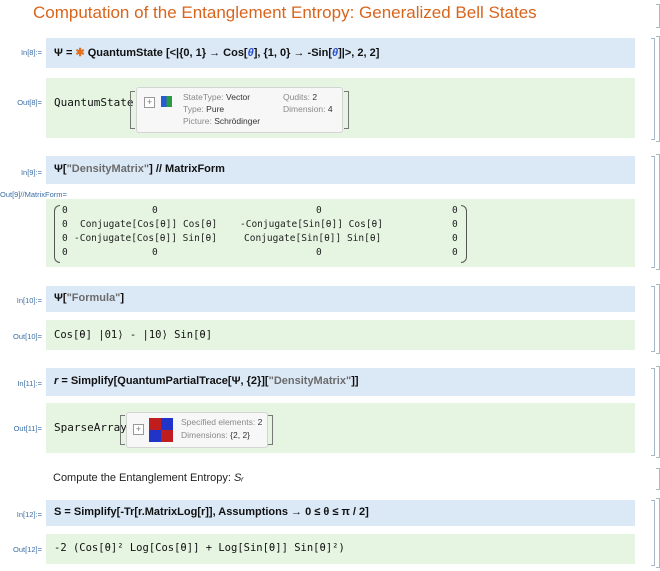 This screenshot has width=660, height=571. Describe the element at coordinates (340, 170) in the screenshot. I see `input-cell: Ψ["DensityMatrix"] // MatrixForm` at that location.